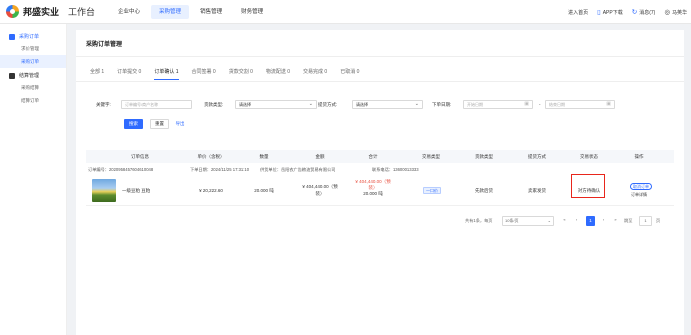 The width and height of the screenshot is (691, 335). What do you see at coordinates (641, 186) in the screenshot?
I see `cancel-order-button: 取消订单` at bounding box center [641, 186].